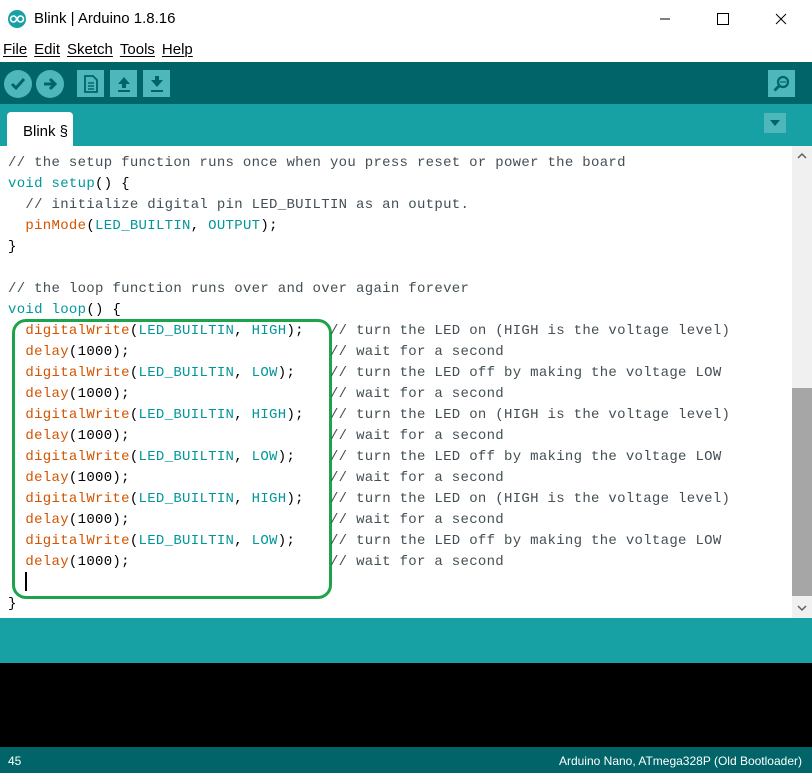 The image size is (812, 773). What do you see at coordinates (156, 83) in the screenshot?
I see `save-button` at bounding box center [156, 83].